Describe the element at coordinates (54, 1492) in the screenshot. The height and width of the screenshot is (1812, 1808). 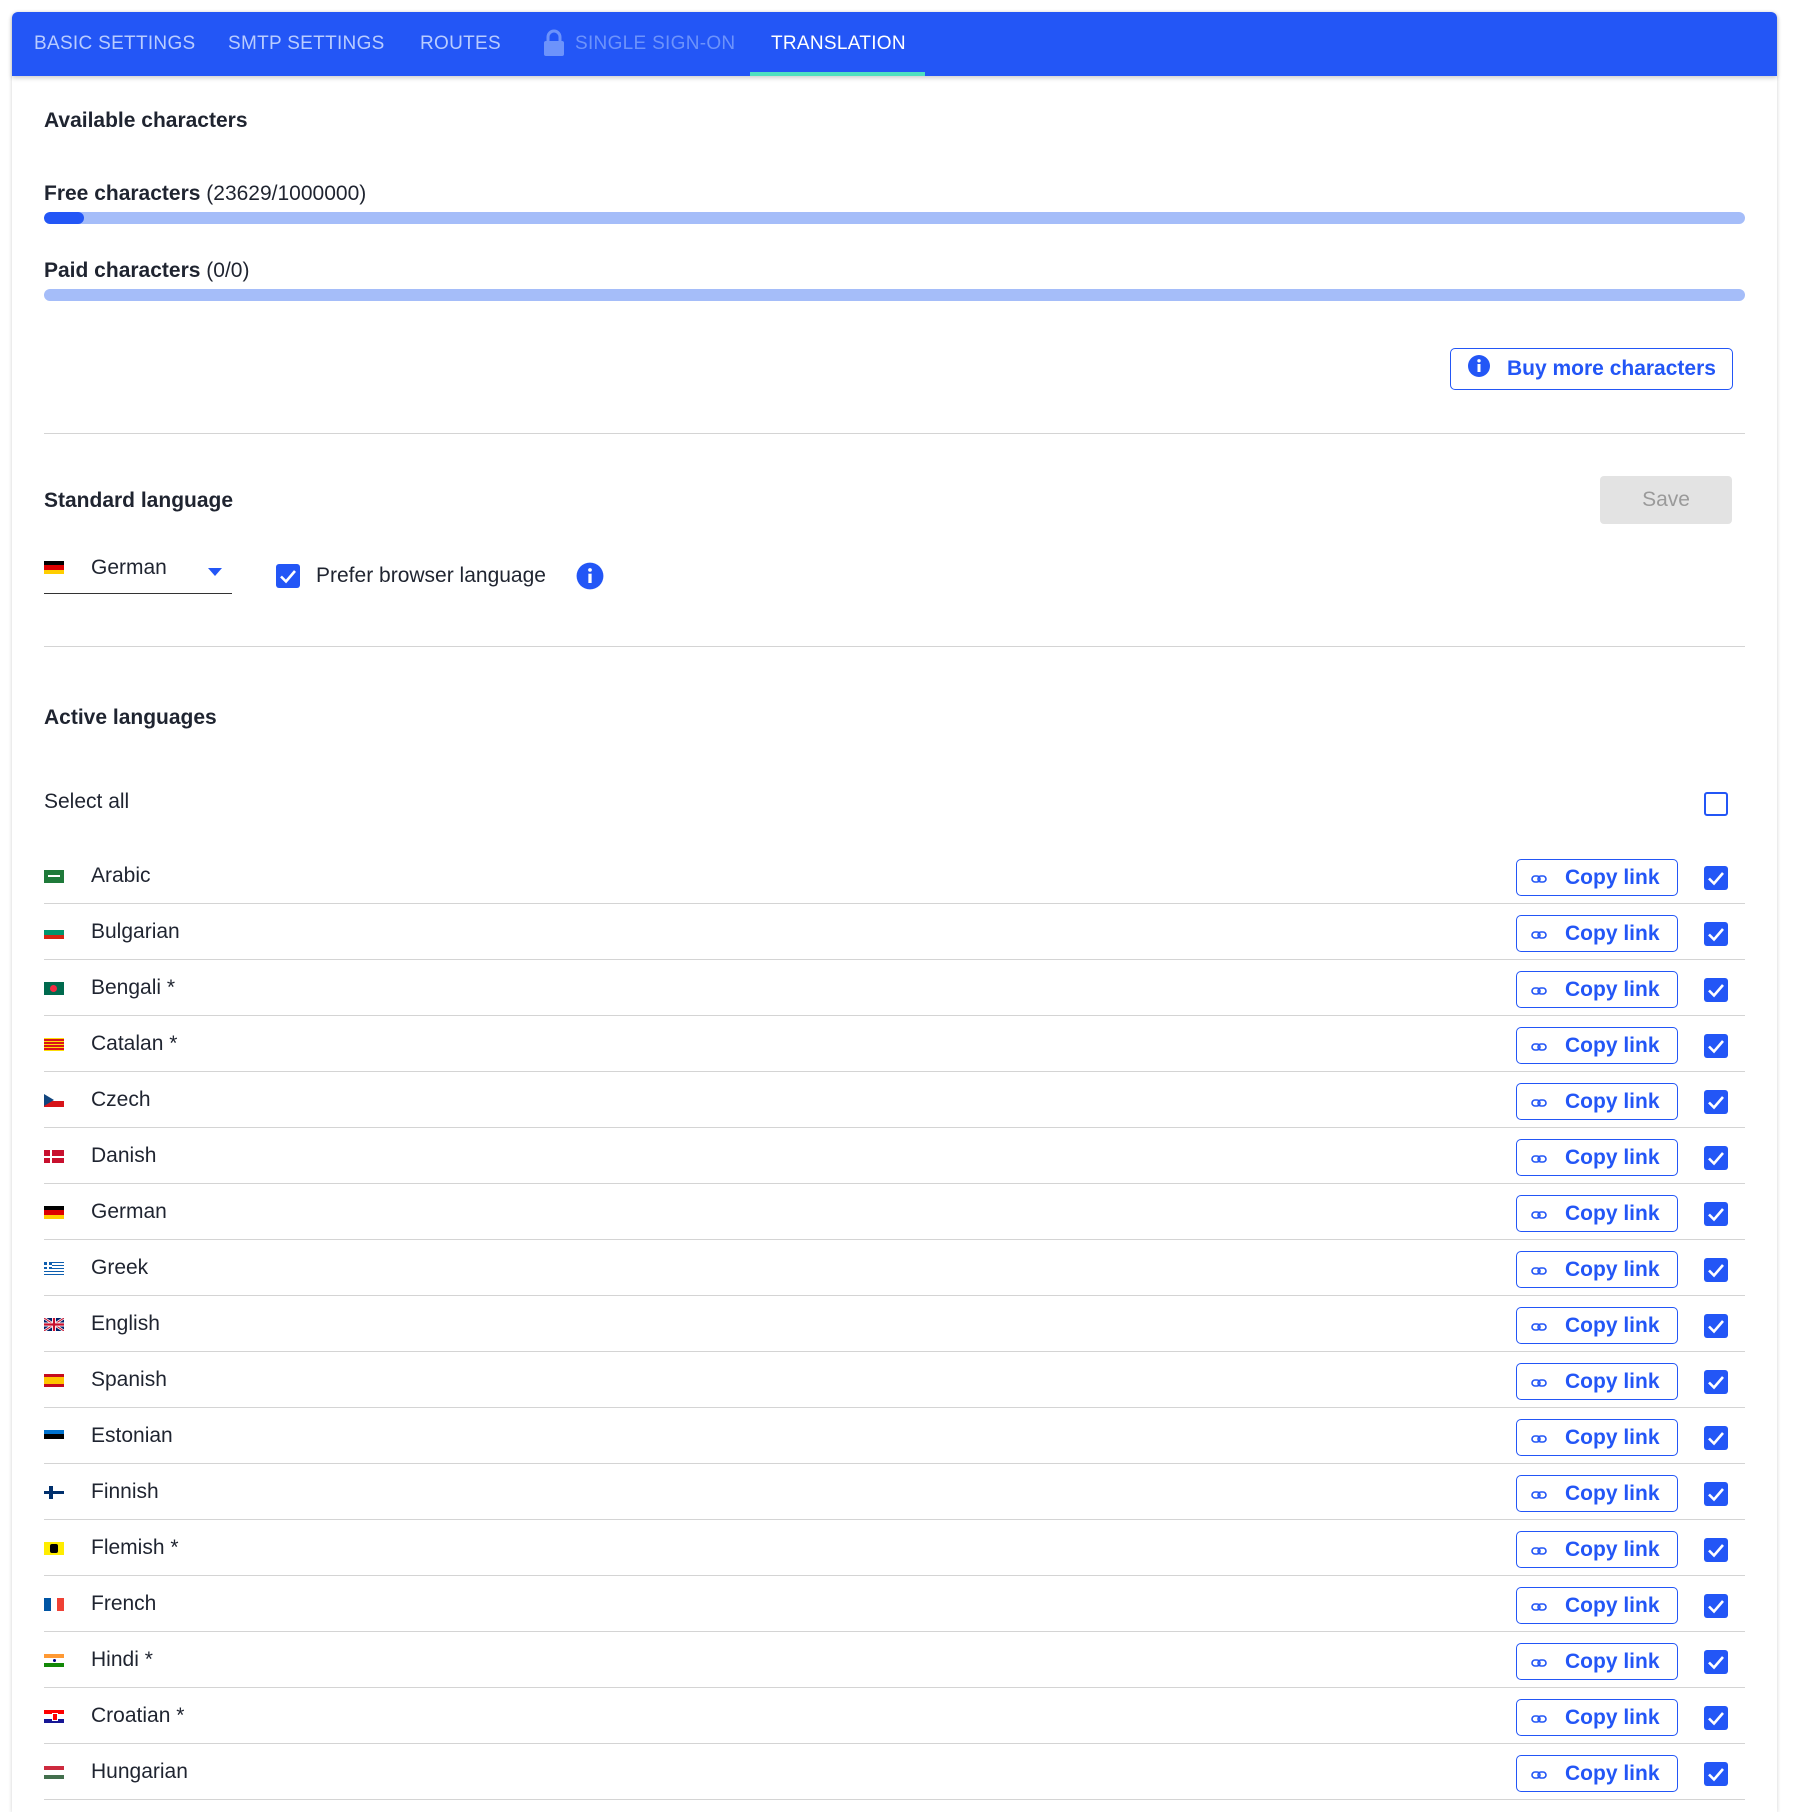
I see `fi-flag-icon` at that location.